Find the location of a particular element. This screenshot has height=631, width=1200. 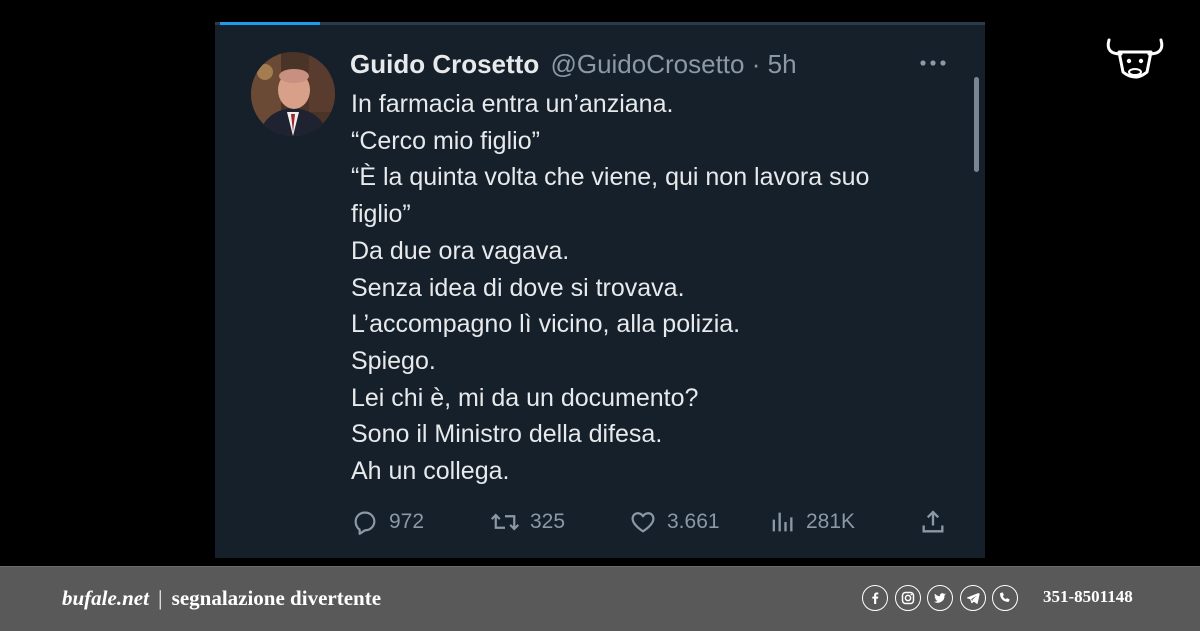

views-icon is located at coordinates (782, 522).